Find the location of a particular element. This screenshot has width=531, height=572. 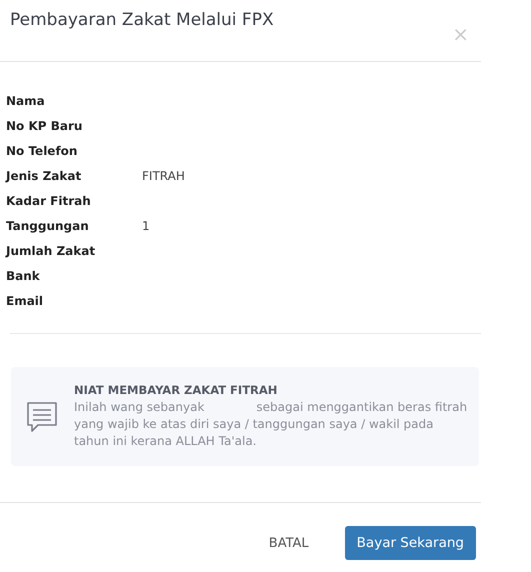

field-label: No Telefon is located at coordinates (42, 151).